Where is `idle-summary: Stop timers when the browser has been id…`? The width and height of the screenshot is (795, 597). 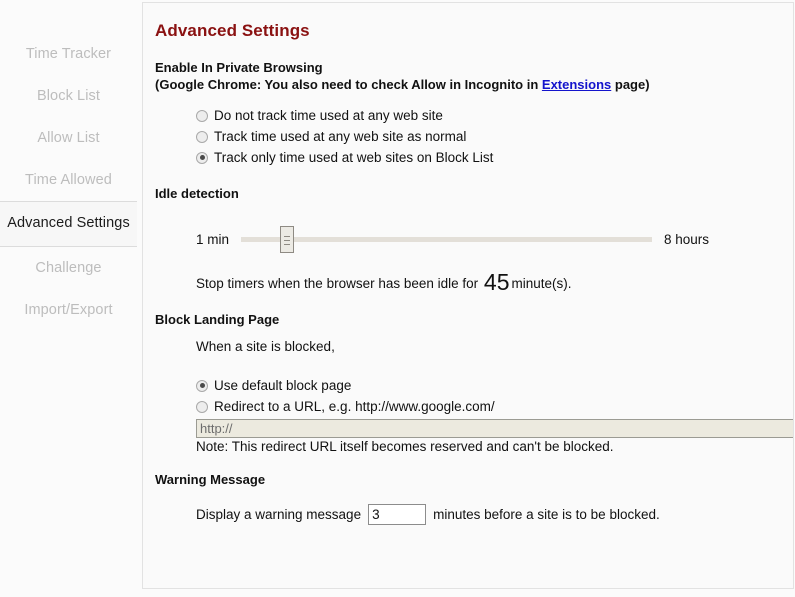 idle-summary: Stop timers when the browser has been id… is located at coordinates (494, 282).